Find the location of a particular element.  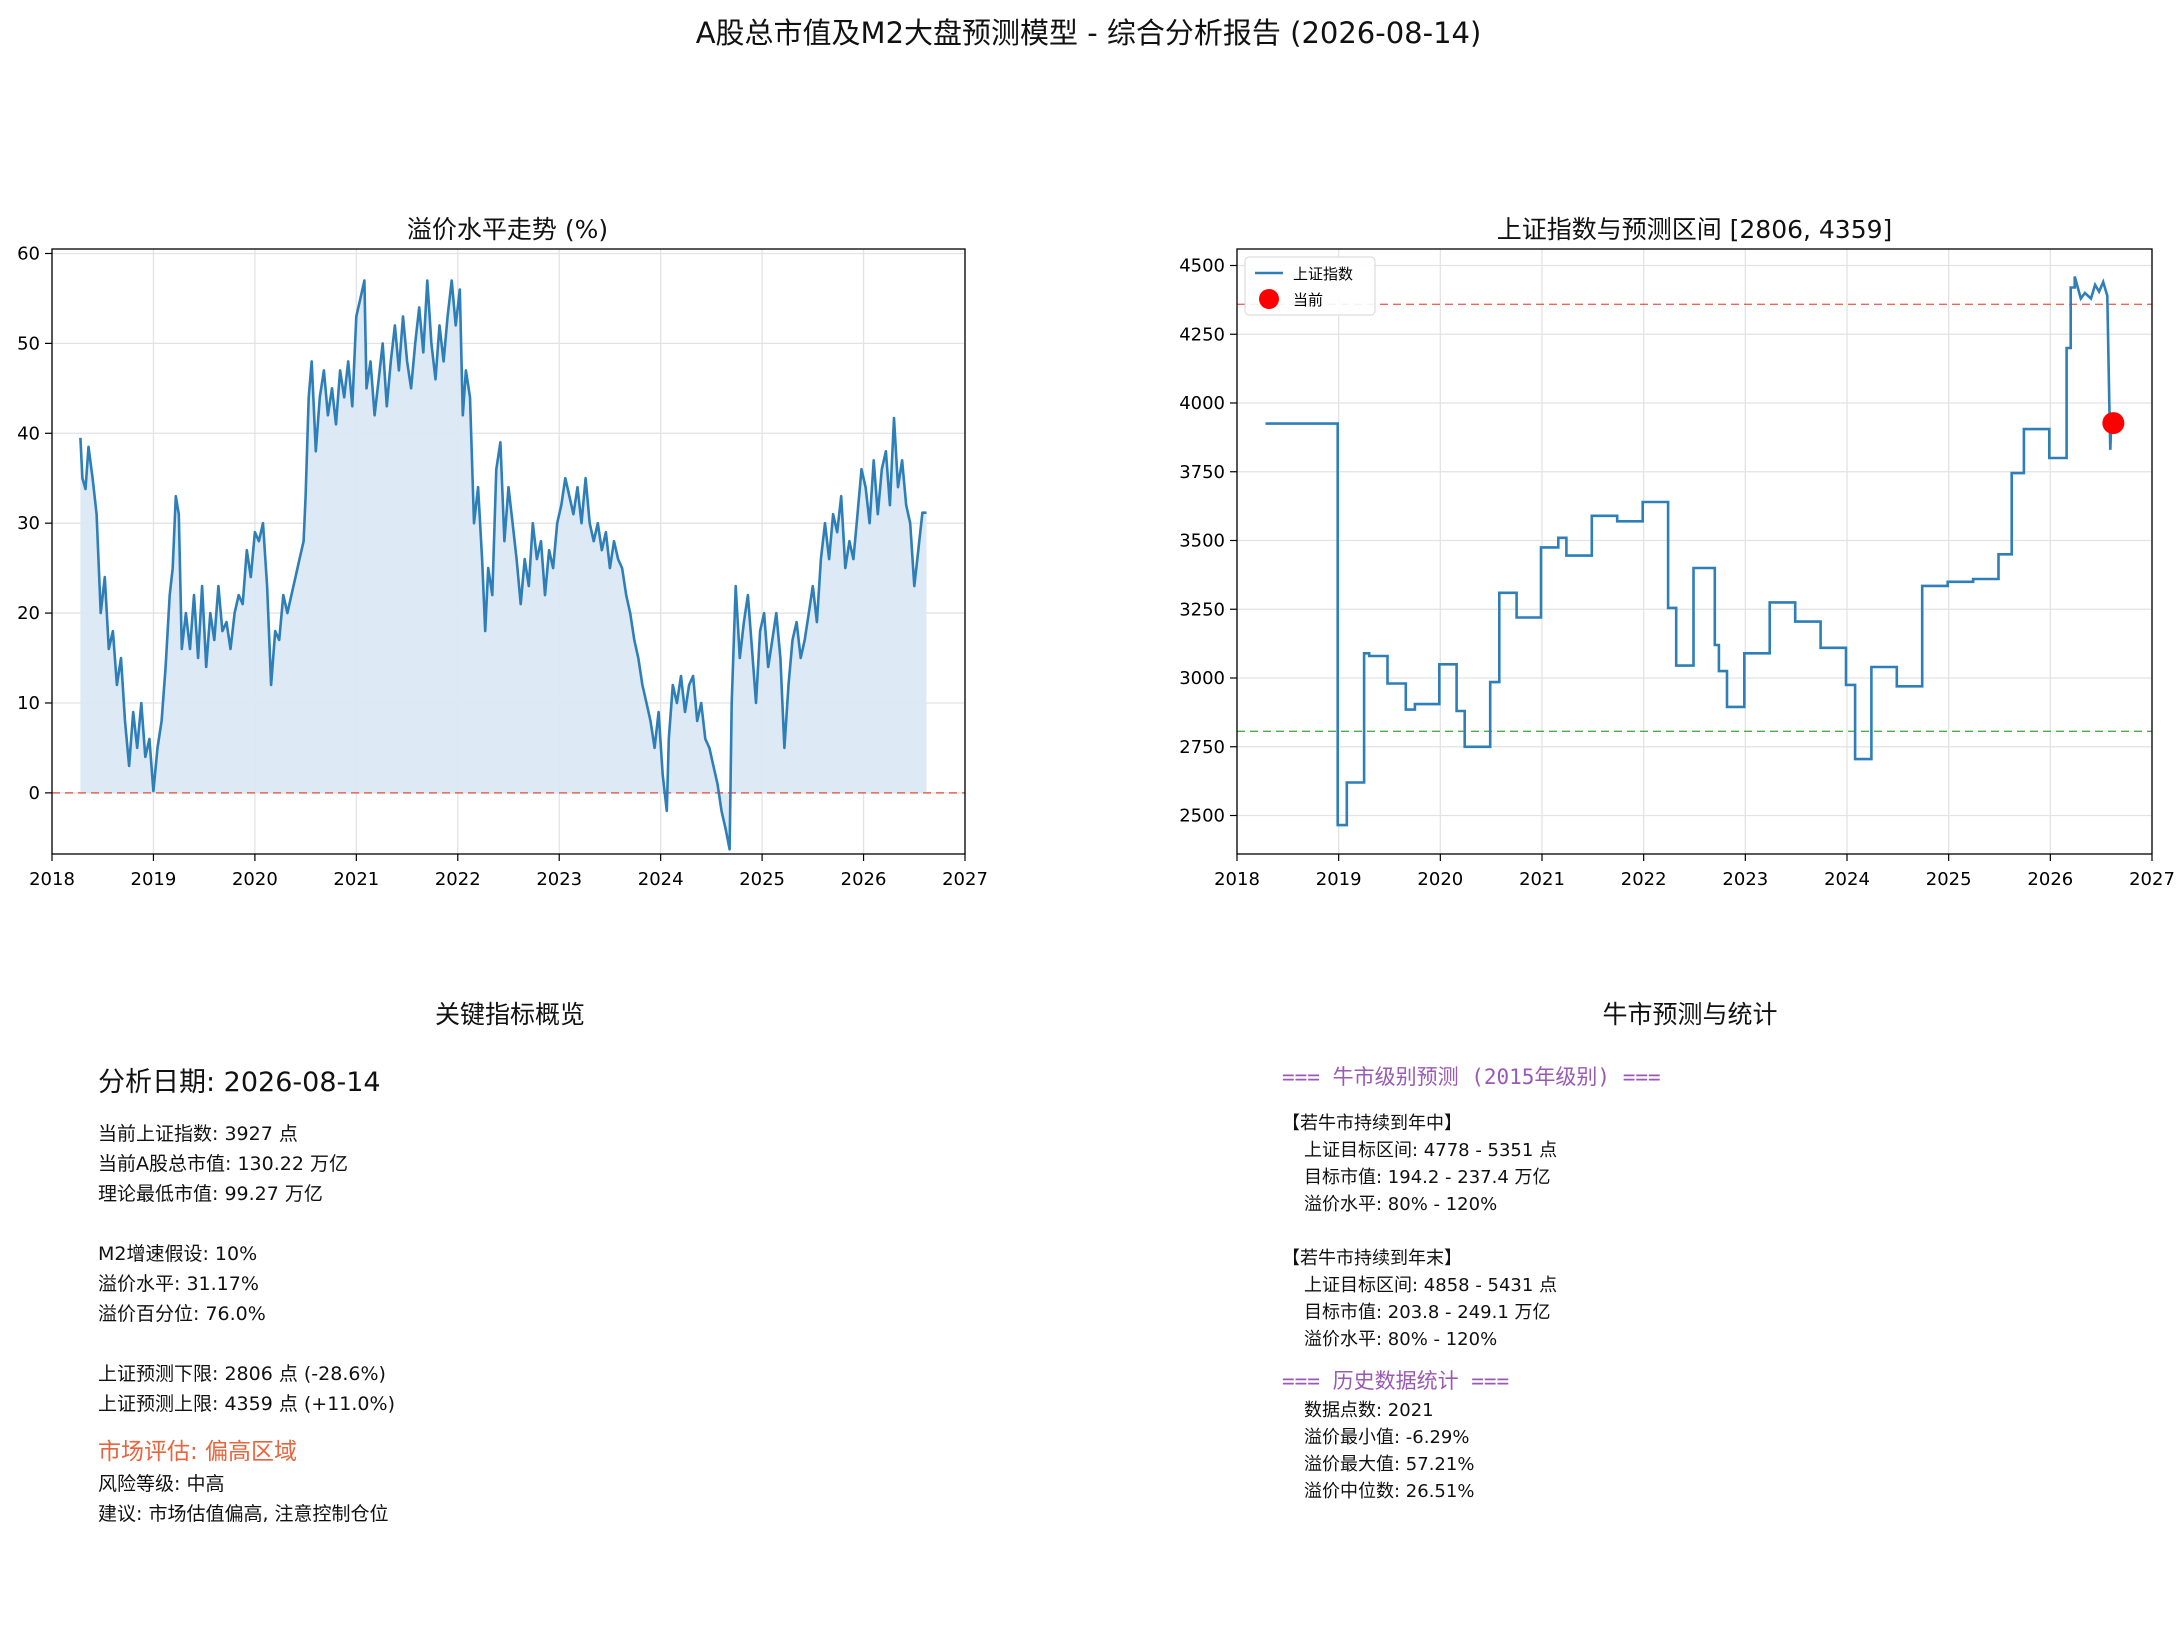

mid-year-line: 上证目标区间: 4778 - 5351 点 is located at coordinates (1431, 1150).